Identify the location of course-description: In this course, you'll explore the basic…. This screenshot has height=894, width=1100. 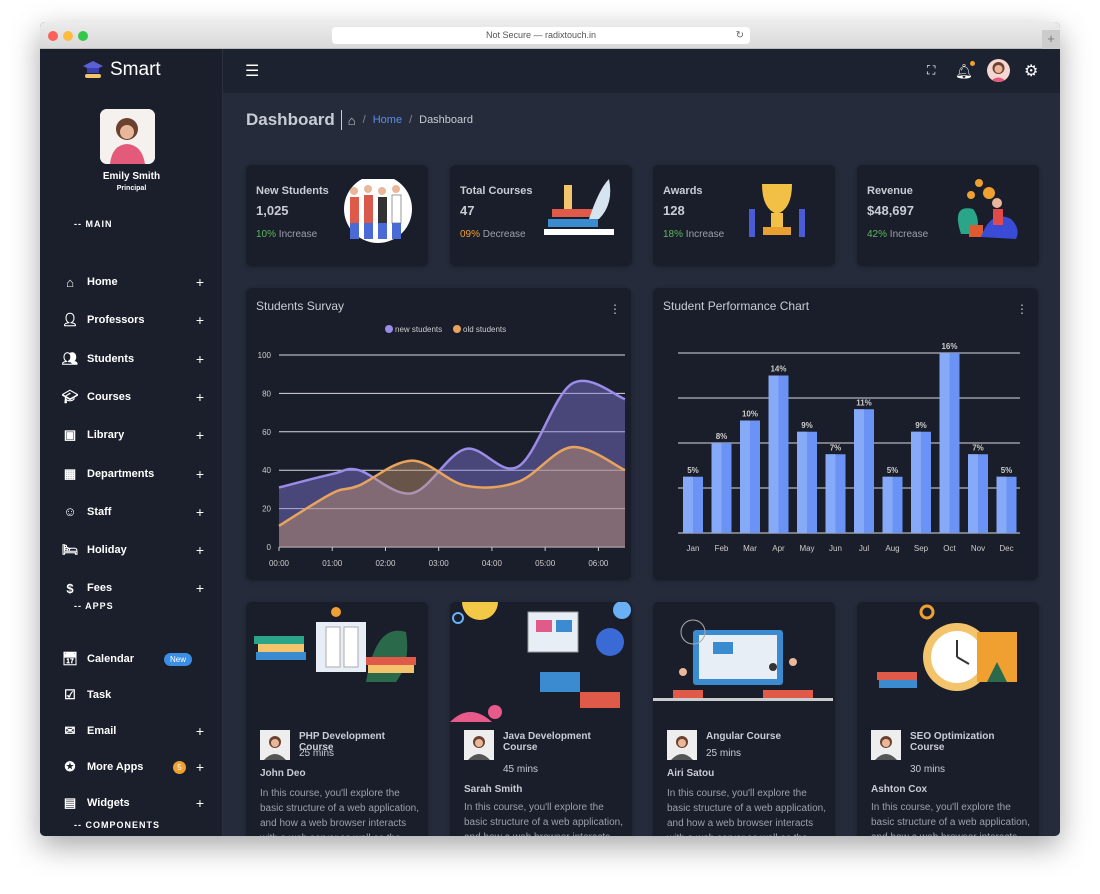
(746, 812).